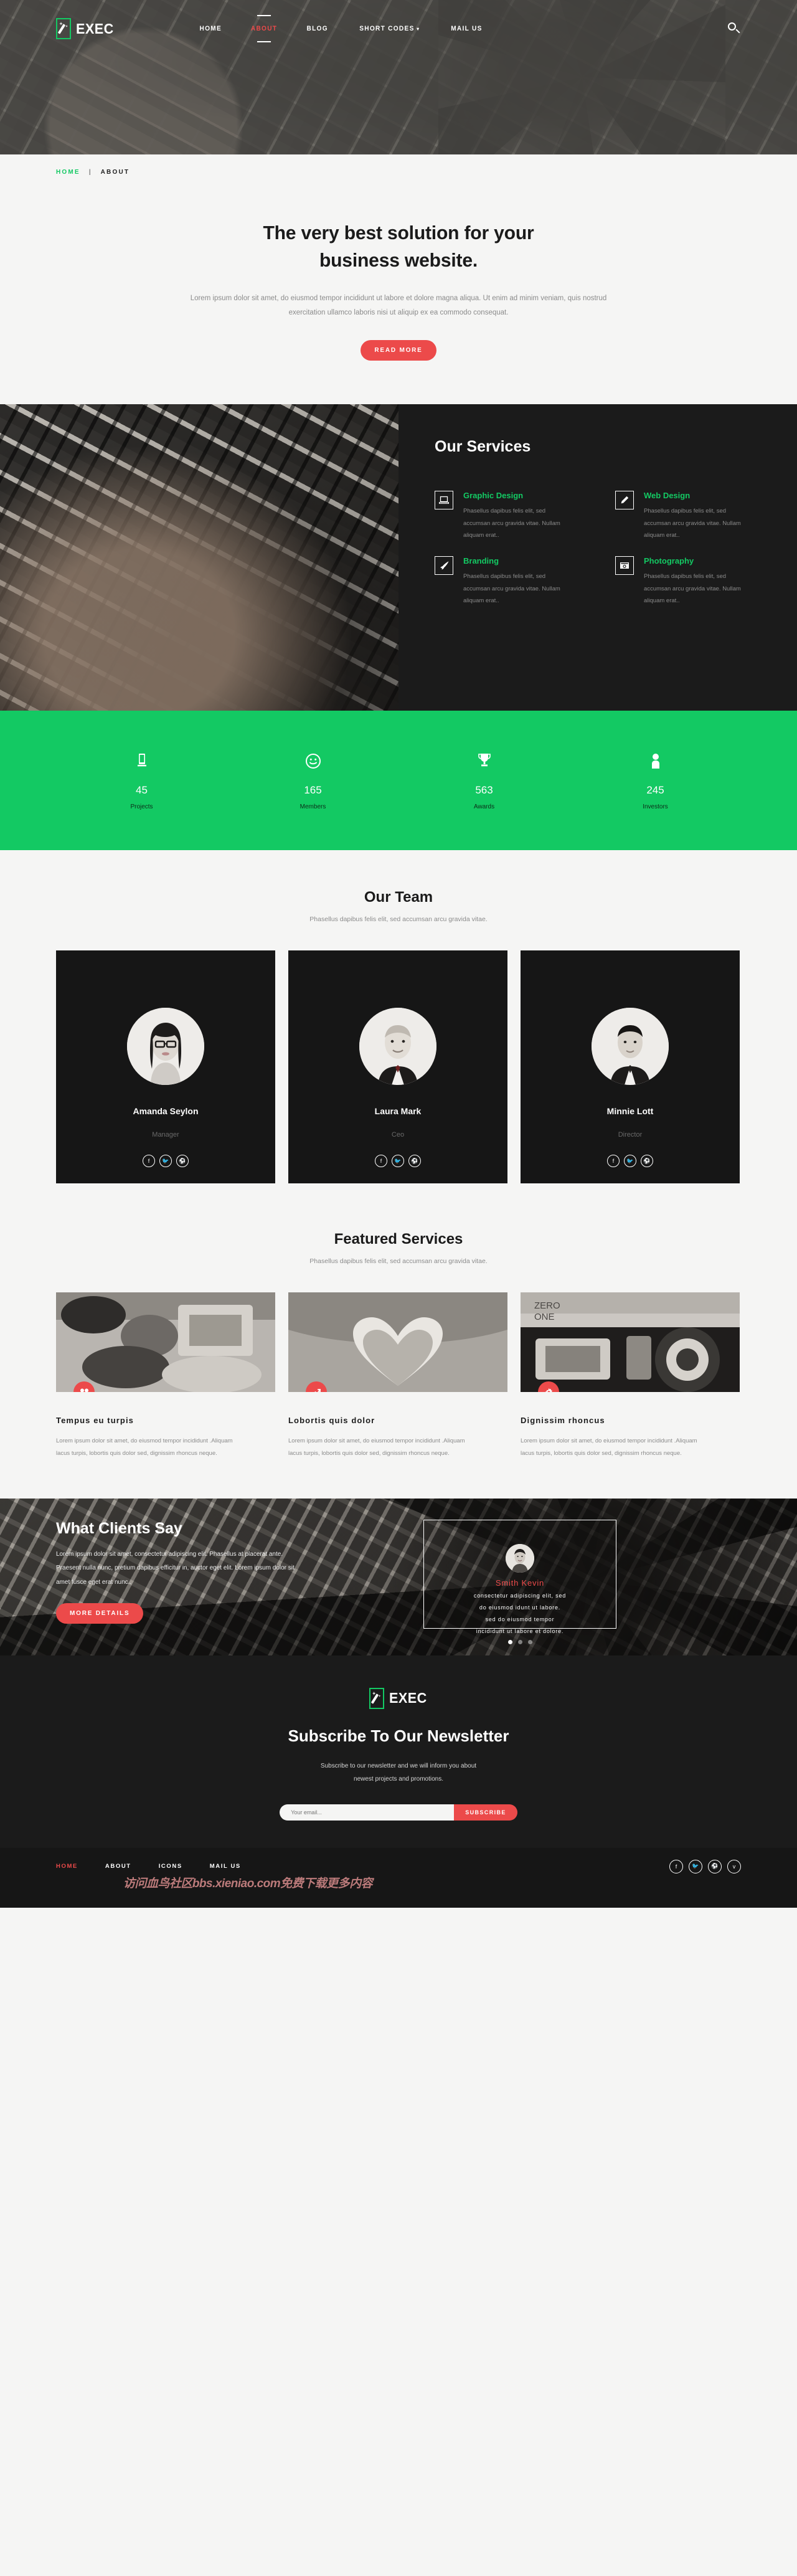 The width and height of the screenshot is (797, 2576). What do you see at coordinates (484, 807) in the screenshot?
I see `stat-label: Awards` at bounding box center [484, 807].